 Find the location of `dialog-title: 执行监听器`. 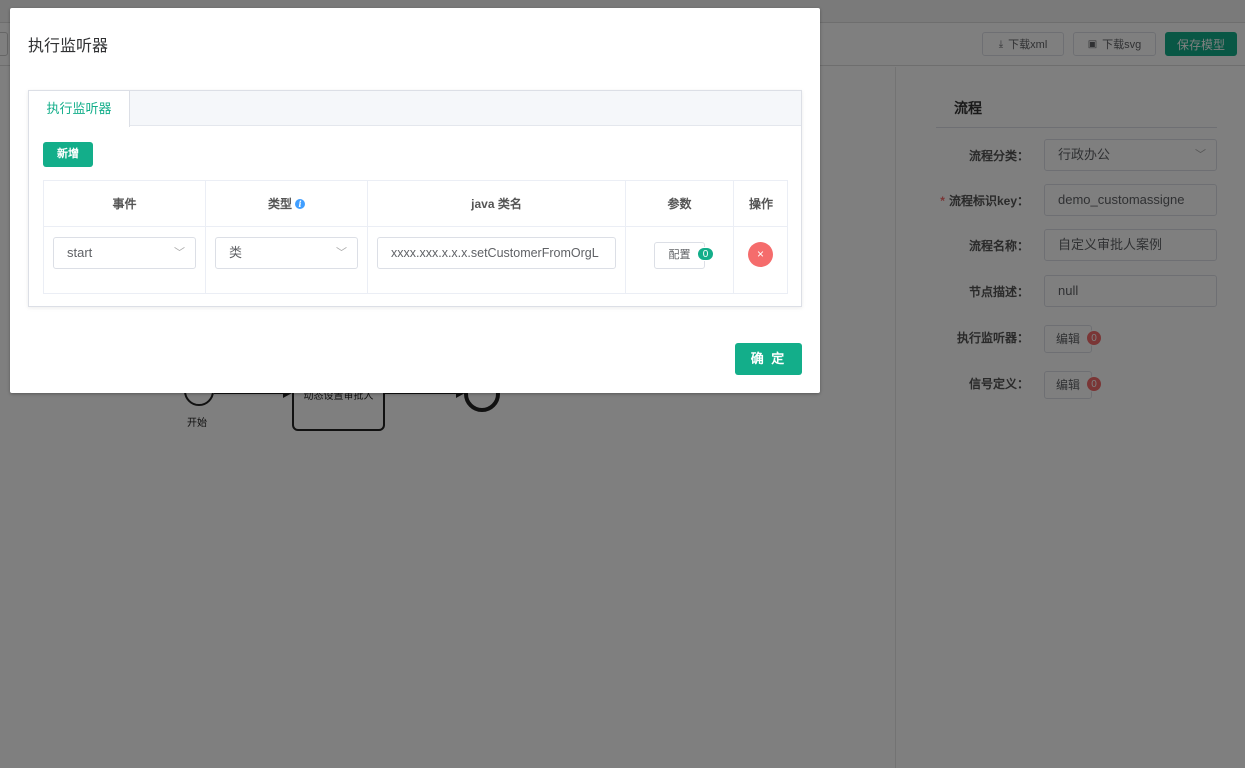

dialog-title: 执行监听器 is located at coordinates (68, 46).